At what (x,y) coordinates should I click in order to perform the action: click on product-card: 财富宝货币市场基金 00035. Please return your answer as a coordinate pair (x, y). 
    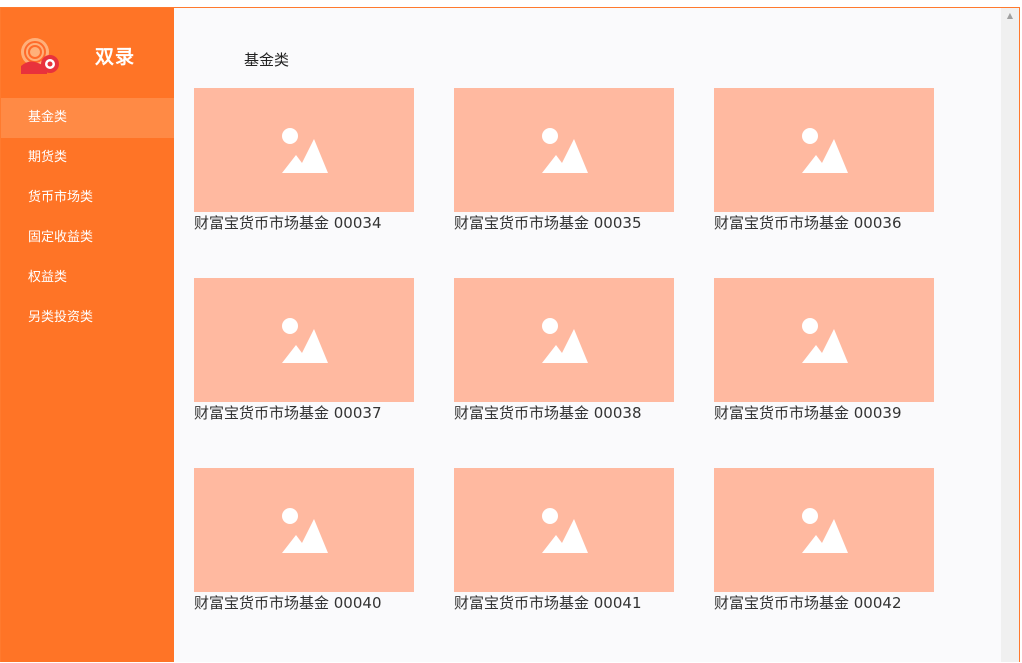
    Looking at the image, I should click on (564, 160).